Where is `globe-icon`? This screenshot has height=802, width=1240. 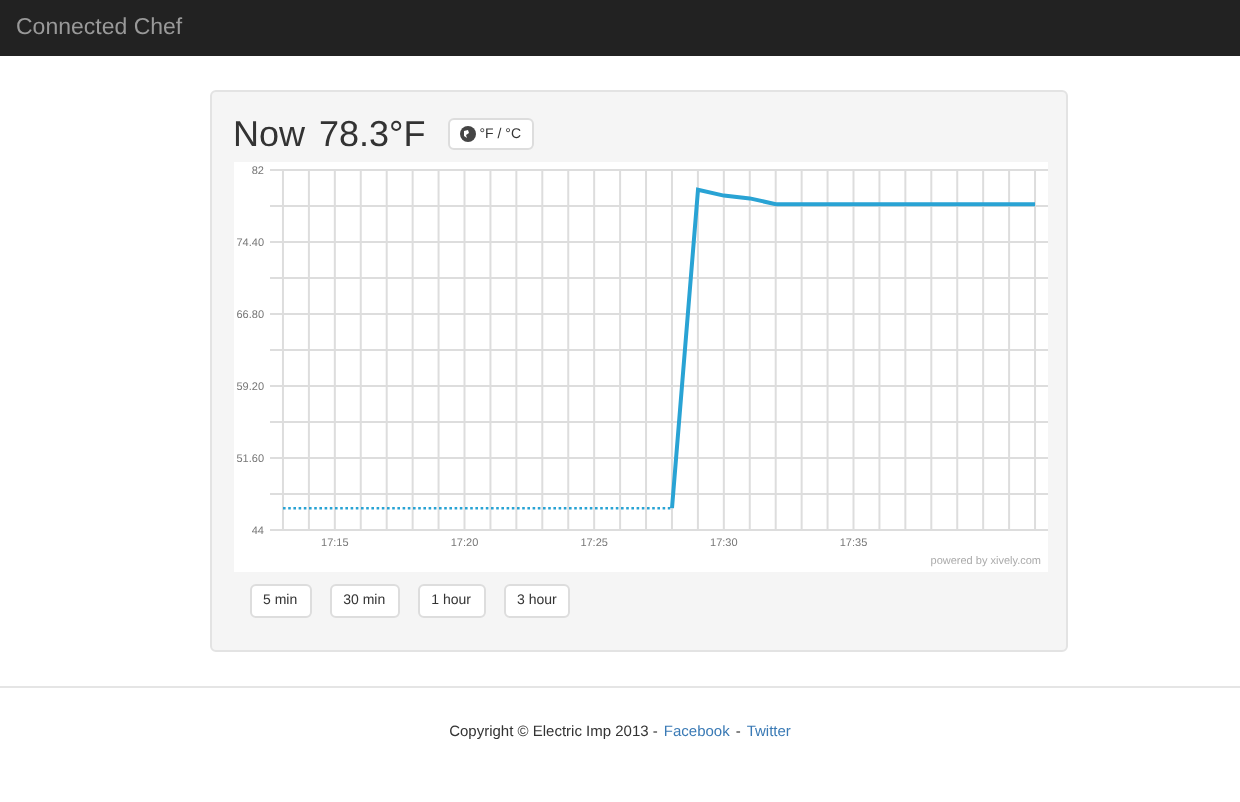 globe-icon is located at coordinates (467, 134).